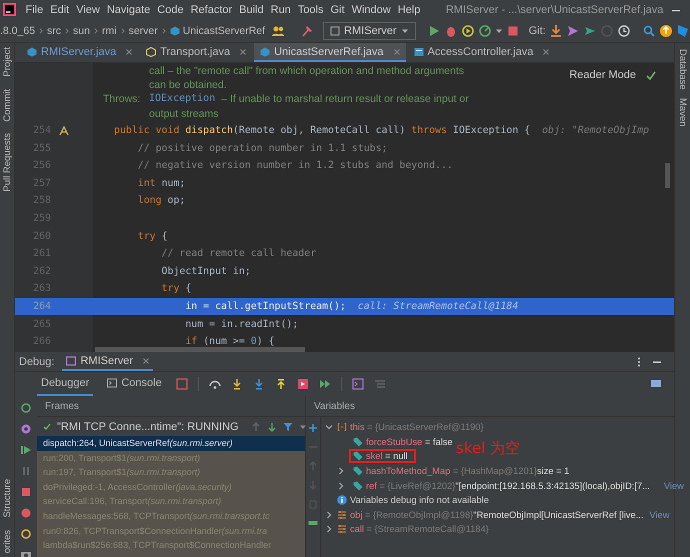 The width and height of the screenshot is (690, 557). Describe the element at coordinates (7, 62) in the screenshot. I see `tool-window-tab: Project` at that location.